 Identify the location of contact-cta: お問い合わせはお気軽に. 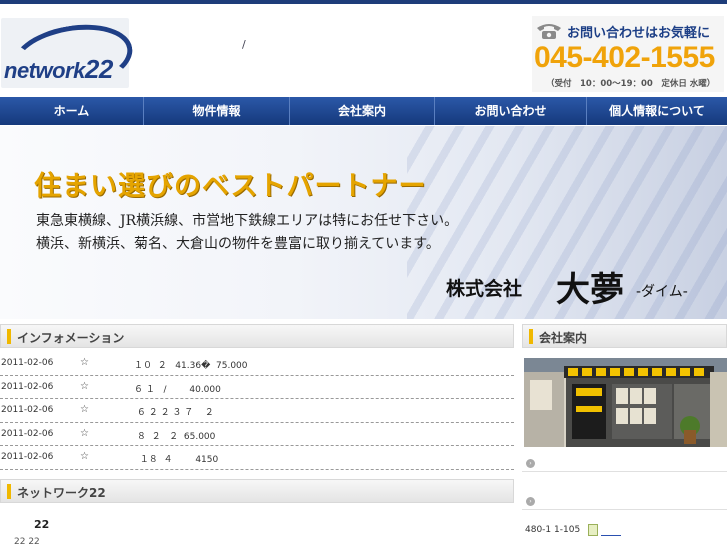
(639, 33).